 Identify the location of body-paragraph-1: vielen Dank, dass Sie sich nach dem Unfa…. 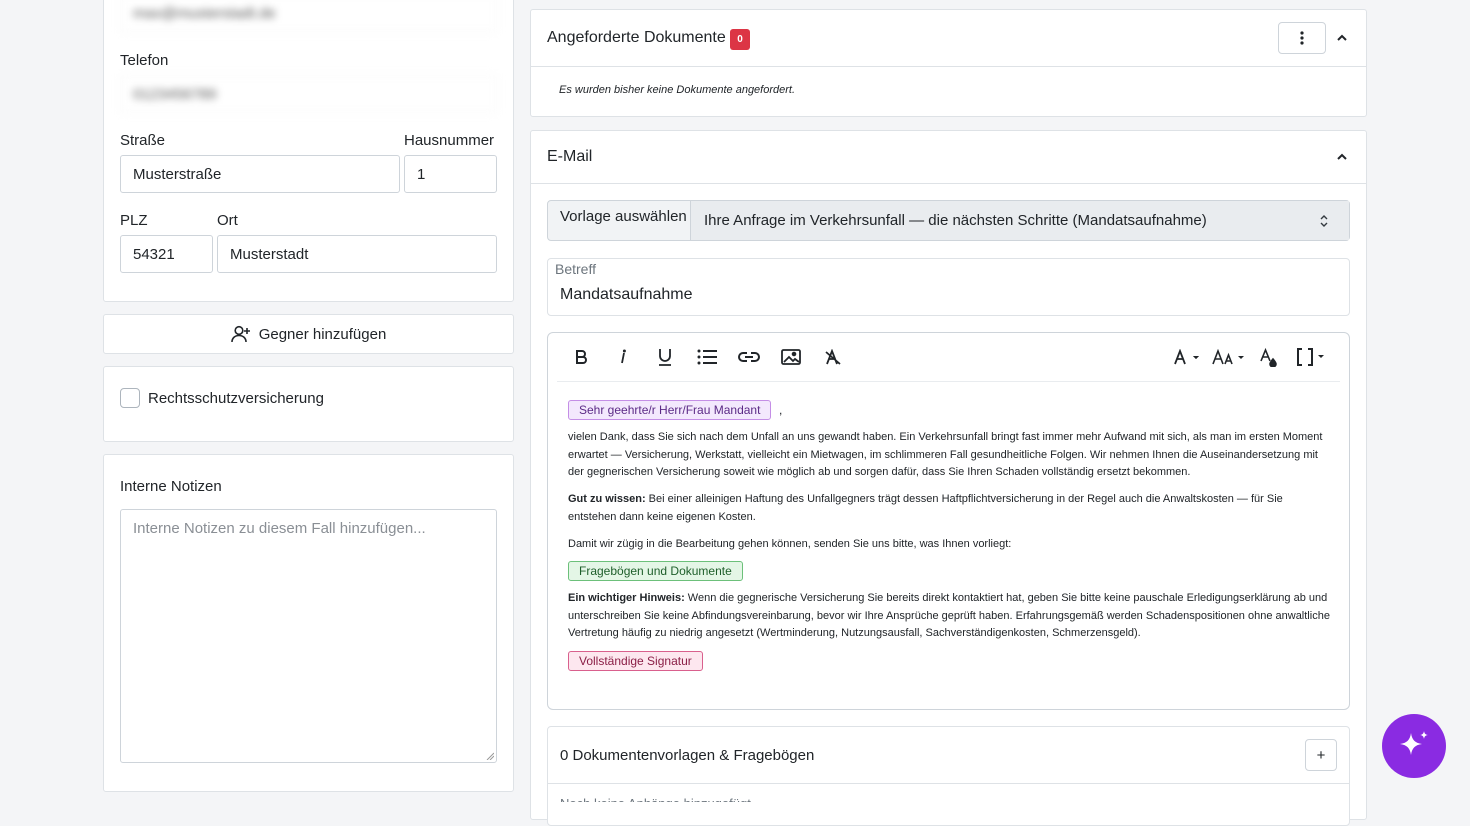
(945, 454).